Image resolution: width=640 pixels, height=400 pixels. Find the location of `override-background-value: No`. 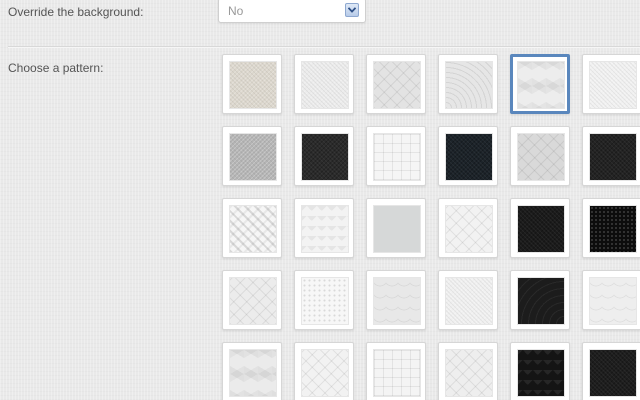

override-background-value: No is located at coordinates (236, 11).